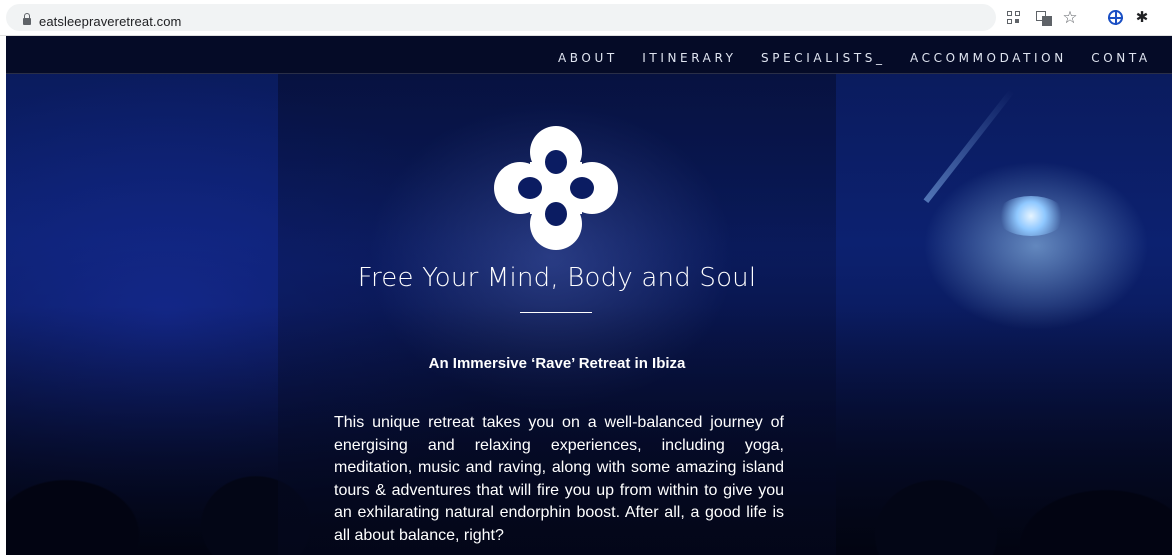 The width and height of the screenshot is (1172, 555). I want to click on puzzle-icon: ✱, so click(1142, 18).